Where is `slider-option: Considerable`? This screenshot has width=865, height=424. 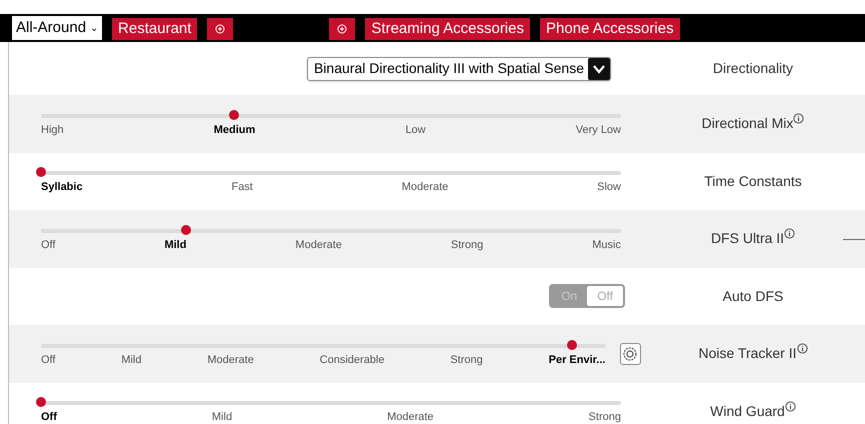 slider-option: Considerable is located at coordinates (352, 360).